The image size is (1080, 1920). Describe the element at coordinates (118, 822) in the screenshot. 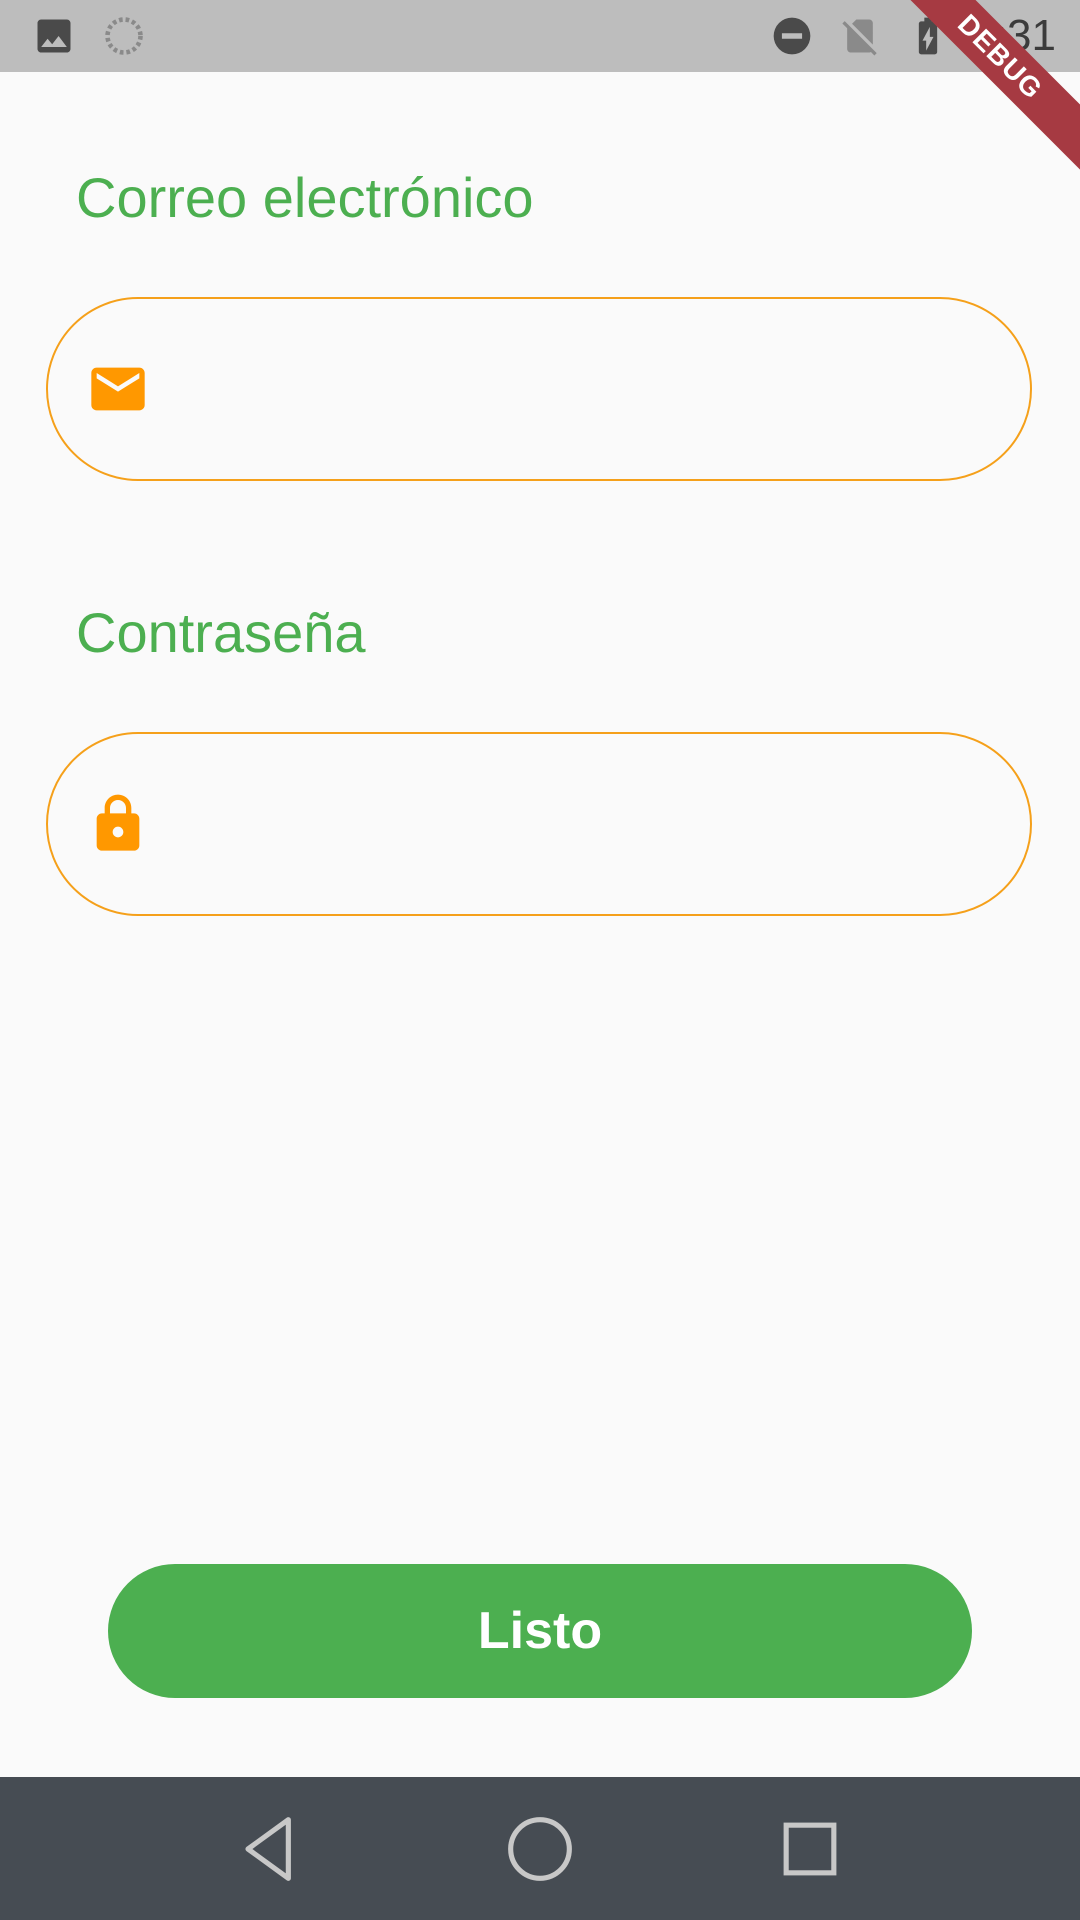

I see `lock-icon` at that location.